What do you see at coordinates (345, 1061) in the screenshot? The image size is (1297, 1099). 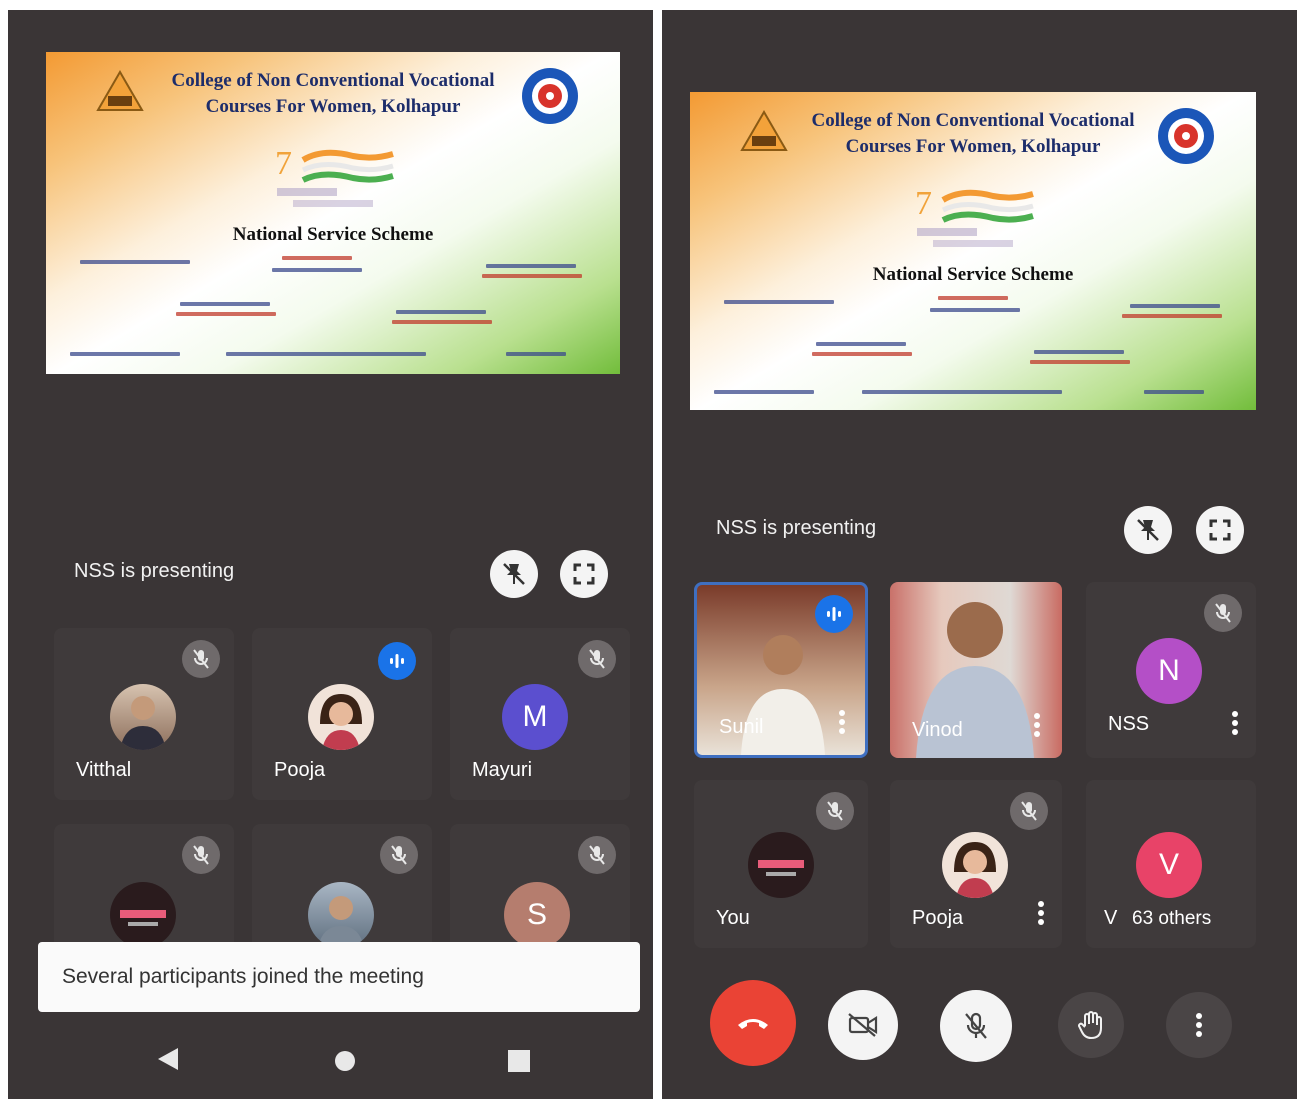 I see `home-icon` at bounding box center [345, 1061].